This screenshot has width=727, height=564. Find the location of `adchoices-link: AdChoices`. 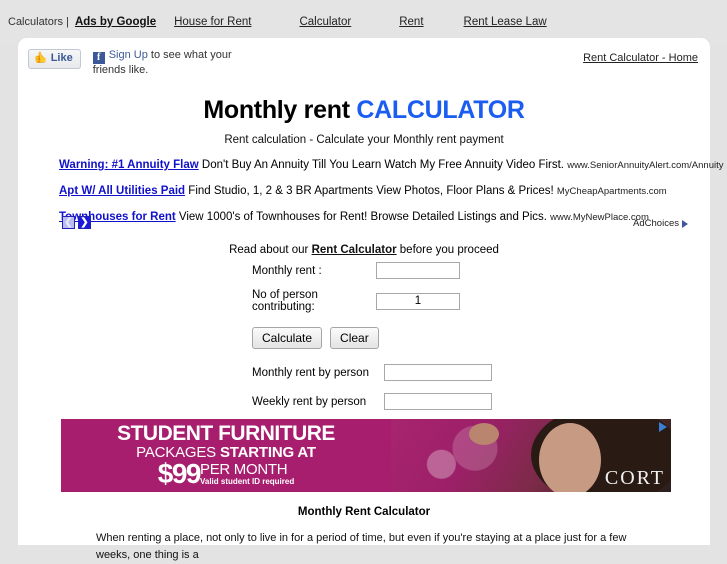

adchoices-link: AdChoices is located at coordinates (660, 223).